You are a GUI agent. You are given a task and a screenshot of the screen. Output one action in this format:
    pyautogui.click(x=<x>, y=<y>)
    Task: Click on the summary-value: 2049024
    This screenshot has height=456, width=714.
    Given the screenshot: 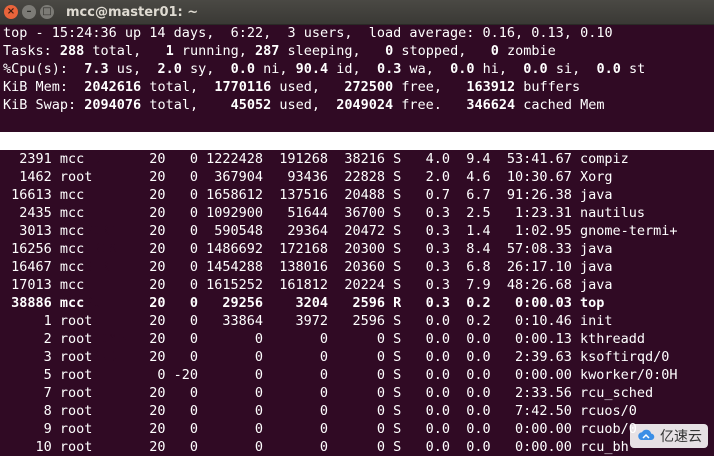 What is the action you would take?
    pyautogui.click(x=365, y=105)
    